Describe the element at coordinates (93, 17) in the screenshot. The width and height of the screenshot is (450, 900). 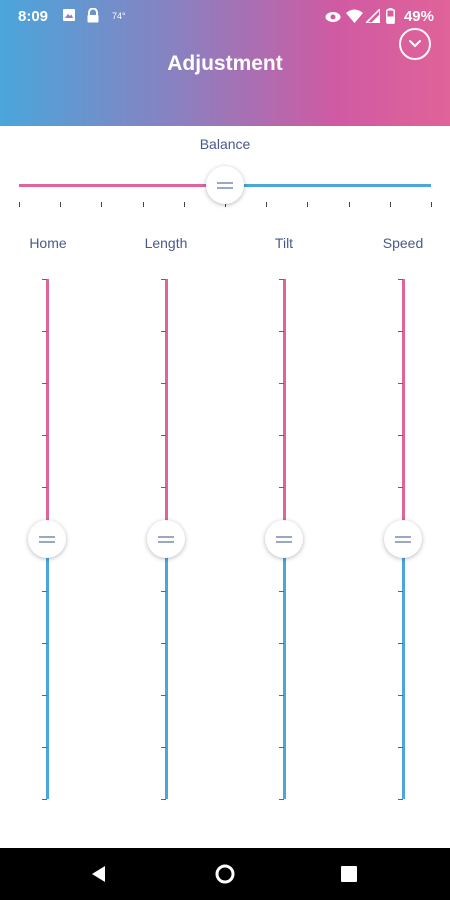
I see `lock-icon` at that location.